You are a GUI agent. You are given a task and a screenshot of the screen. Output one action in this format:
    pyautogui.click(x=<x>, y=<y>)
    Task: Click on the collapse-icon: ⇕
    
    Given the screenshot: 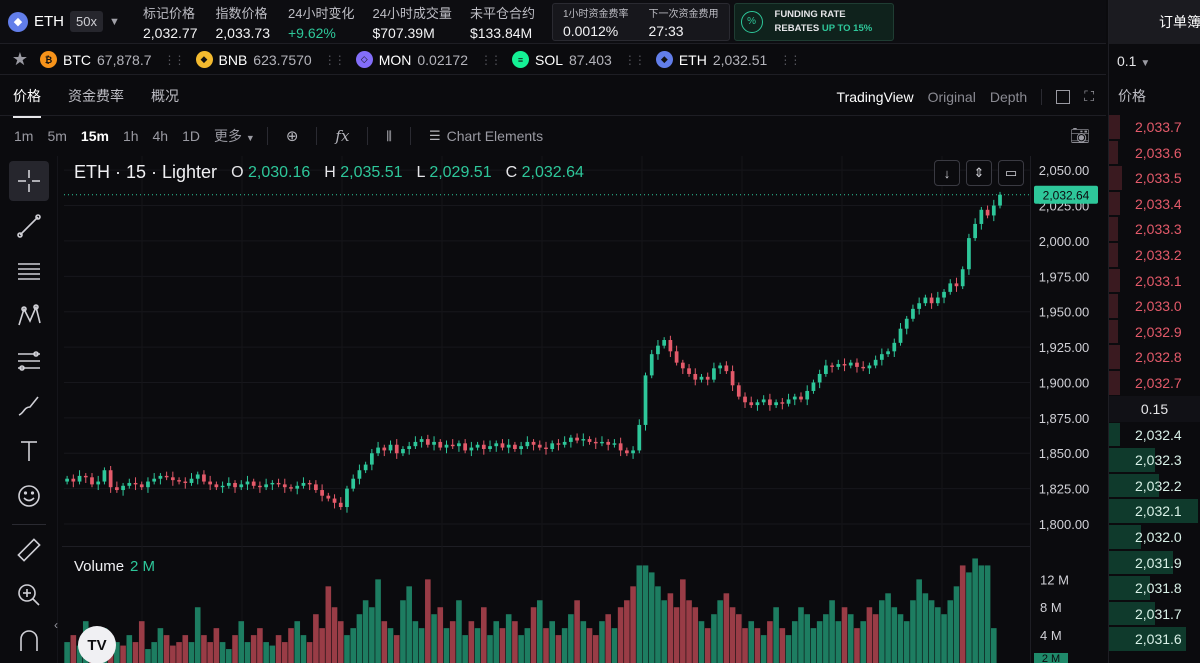 What is the action you would take?
    pyautogui.click(x=979, y=173)
    